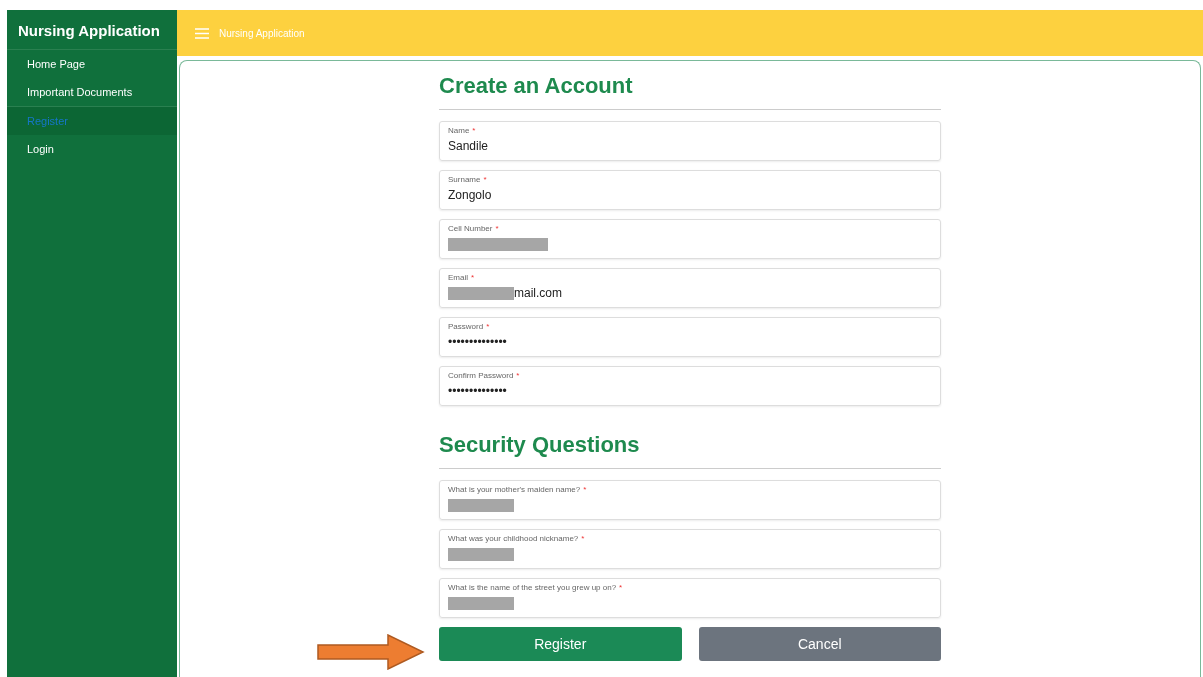 The height and width of the screenshot is (677, 1203). Describe the element at coordinates (92, 64) in the screenshot. I see `nav-item: Home Page` at that location.